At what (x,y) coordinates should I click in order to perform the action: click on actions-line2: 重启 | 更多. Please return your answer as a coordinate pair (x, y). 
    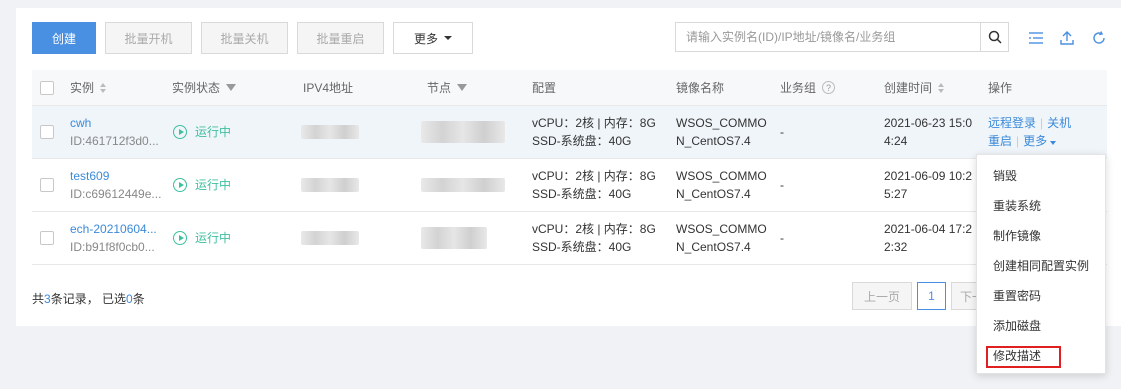
    Looking at the image, I should click on (1022, 141).